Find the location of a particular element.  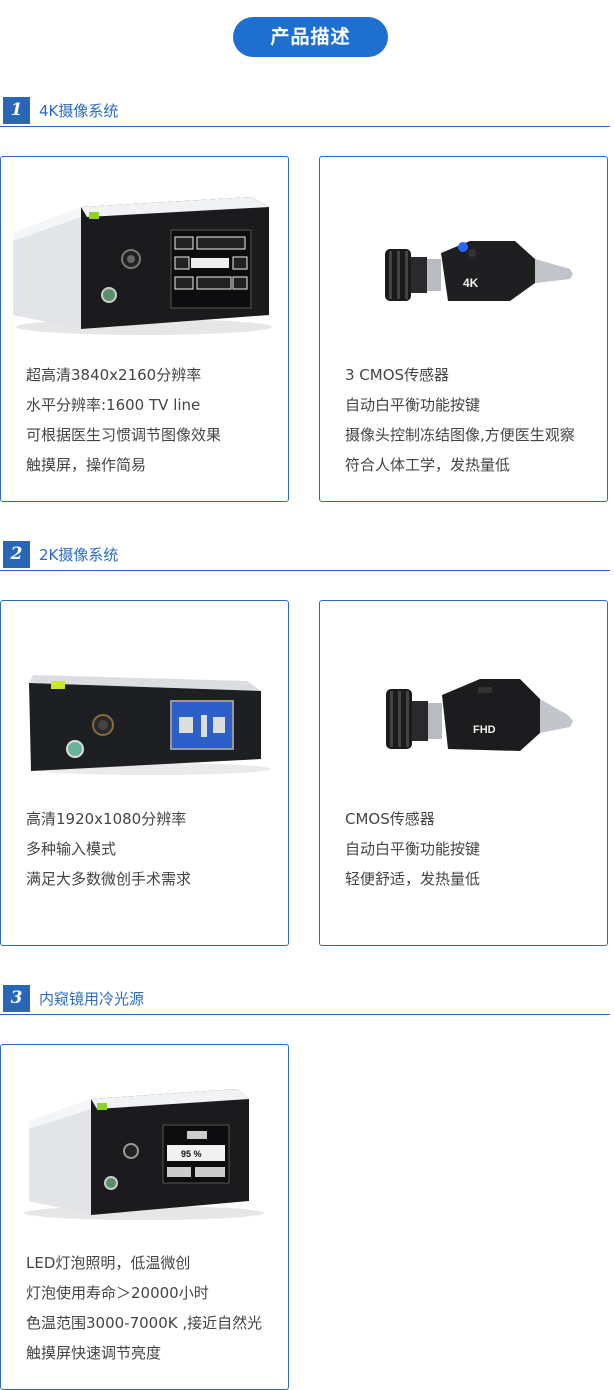

feature-item: 色温范围3000-7000K ,接近自然光 is located at coordinates (144, 1323).